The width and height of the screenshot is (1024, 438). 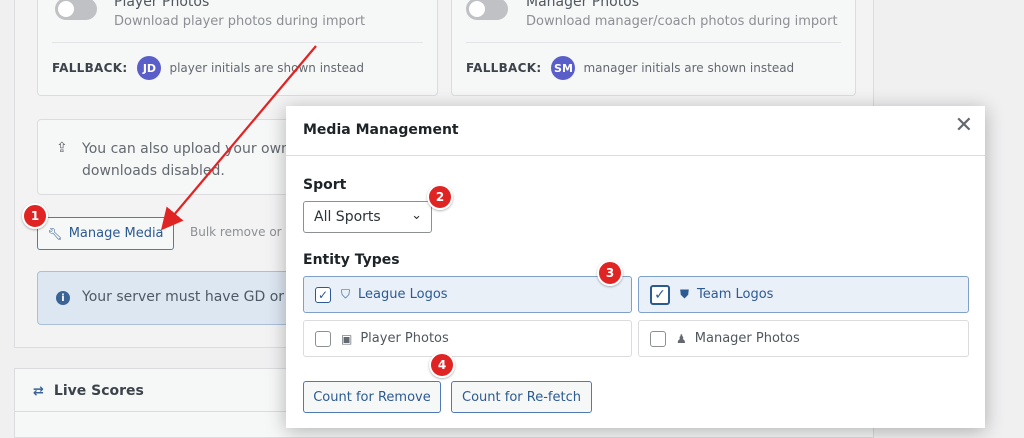 I want to click on id-card-icon: ▣, so click(x=347, y=338).